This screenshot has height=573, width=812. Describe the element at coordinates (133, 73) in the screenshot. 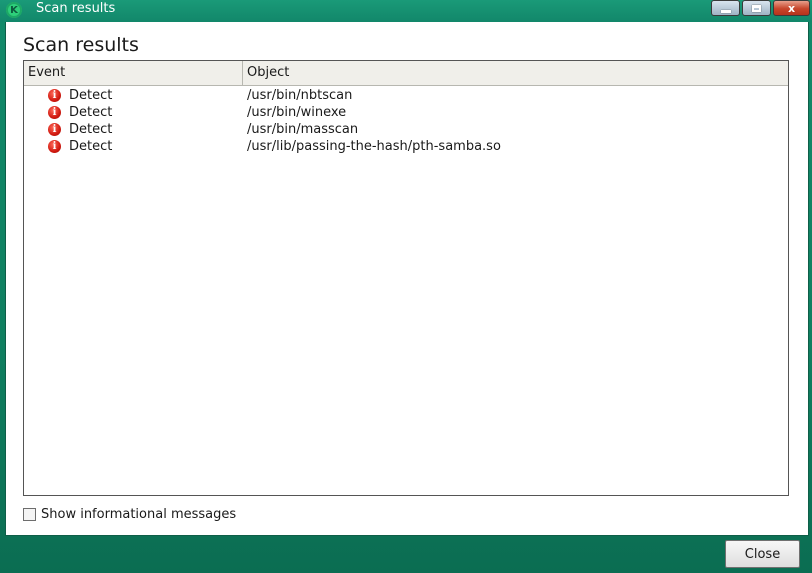

I see `column-header-event: Event` at that location.